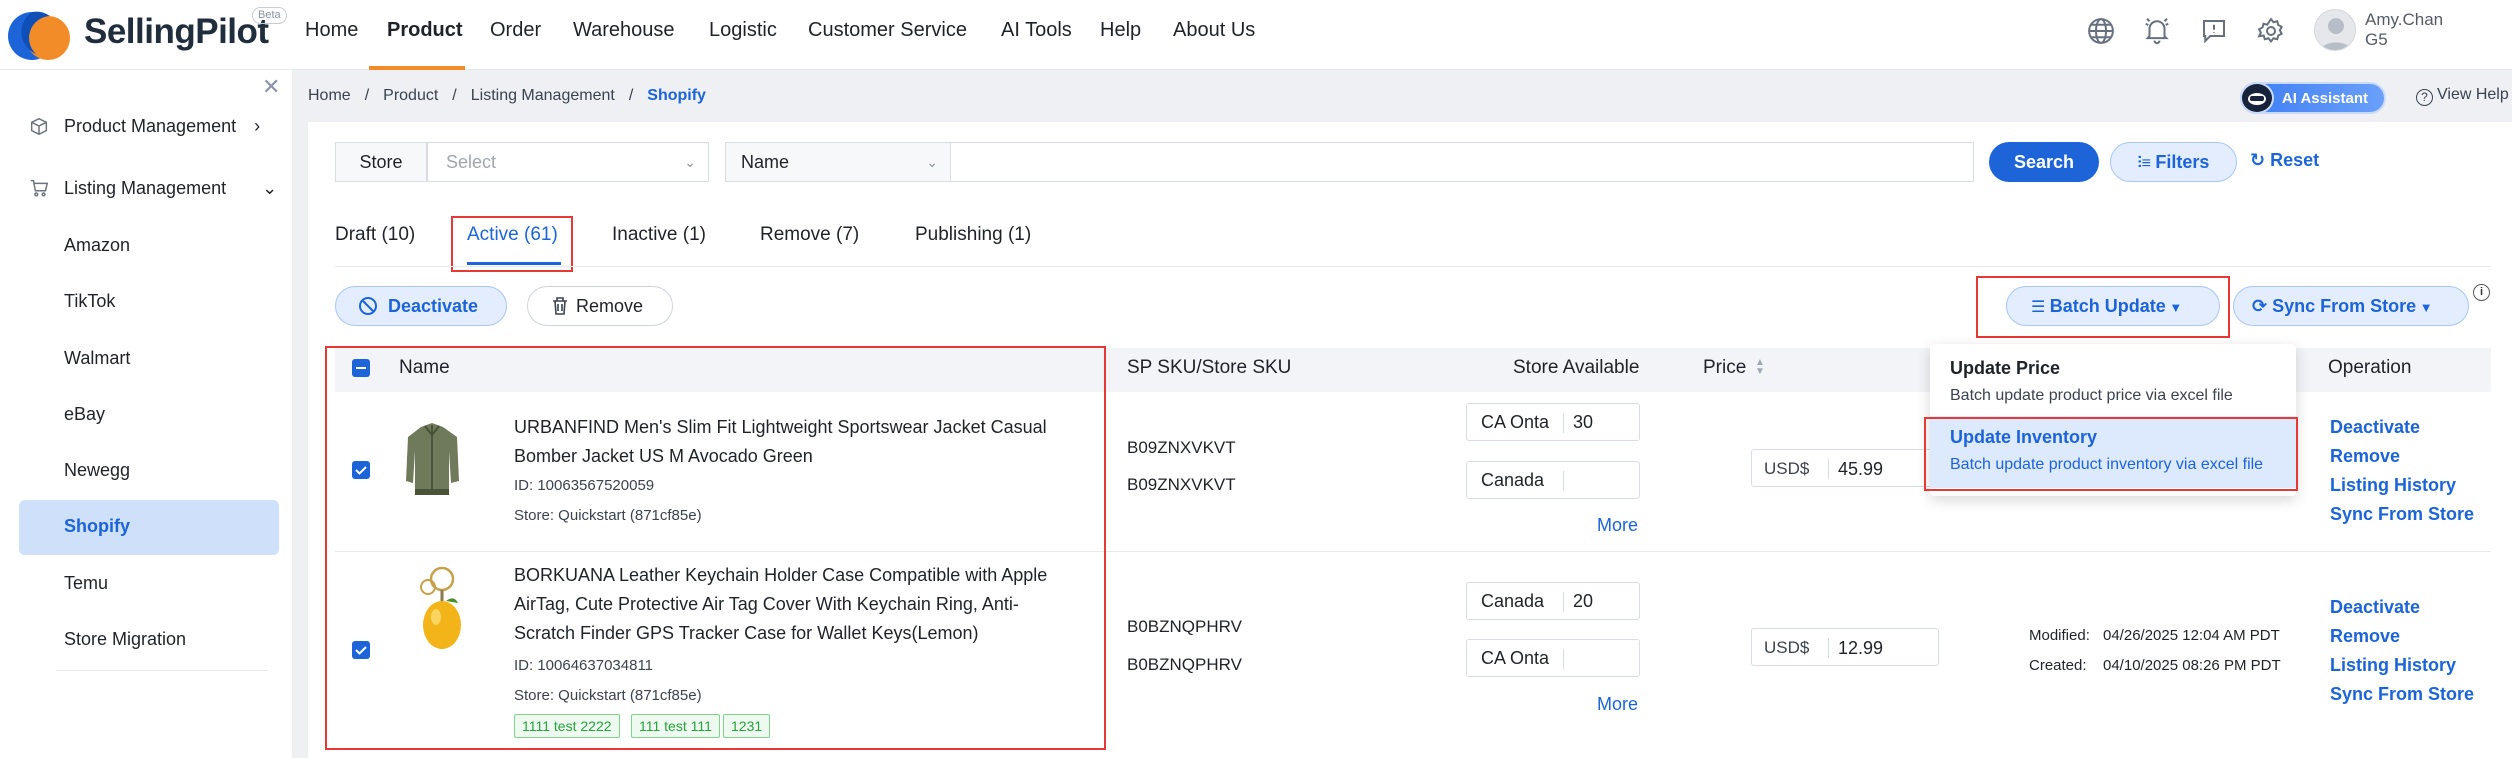 The height and width of the screenshot is (758, 2512). I want to click on sidebar-item-newegg: Newegg, so click(97, 470).